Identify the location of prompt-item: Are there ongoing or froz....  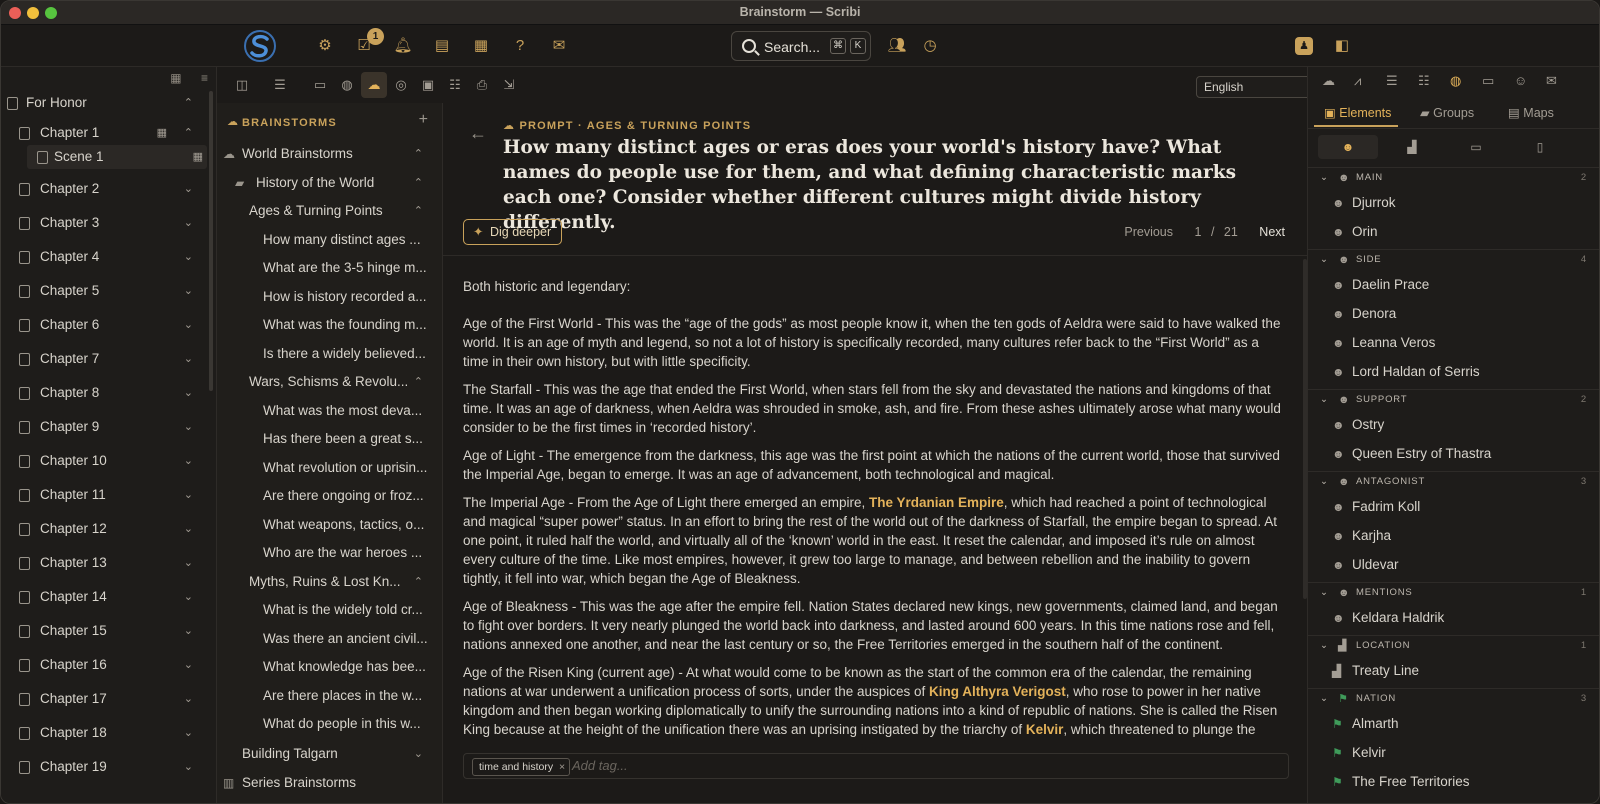
(326, 496).